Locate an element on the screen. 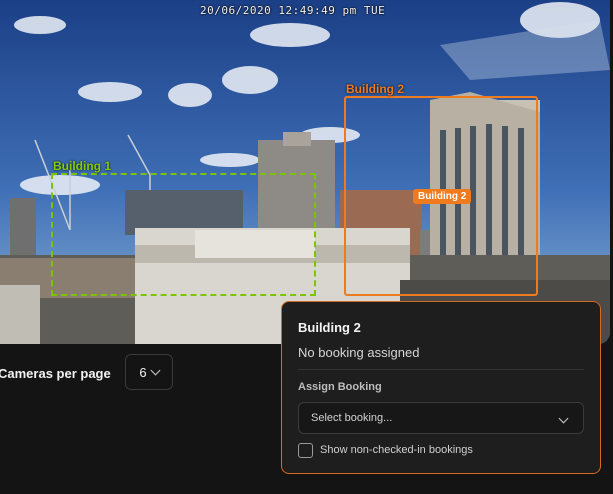 This screenshot has height=494, width=613. cameras-per-page-select: 6 is located at coordinates (149, 372).